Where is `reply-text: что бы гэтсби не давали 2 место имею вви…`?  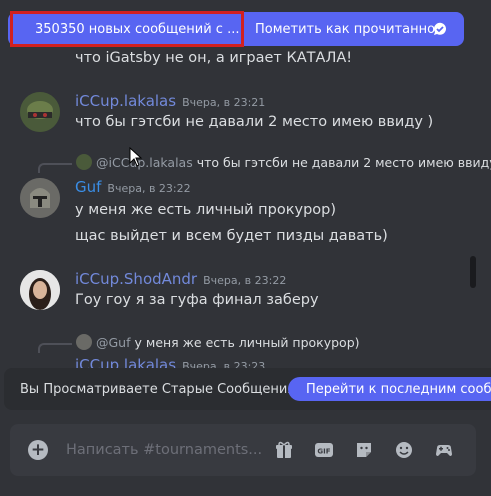
reply-text: что бы гэтсби не давали 2 место имею вви… is located at coordinates (343, 162).